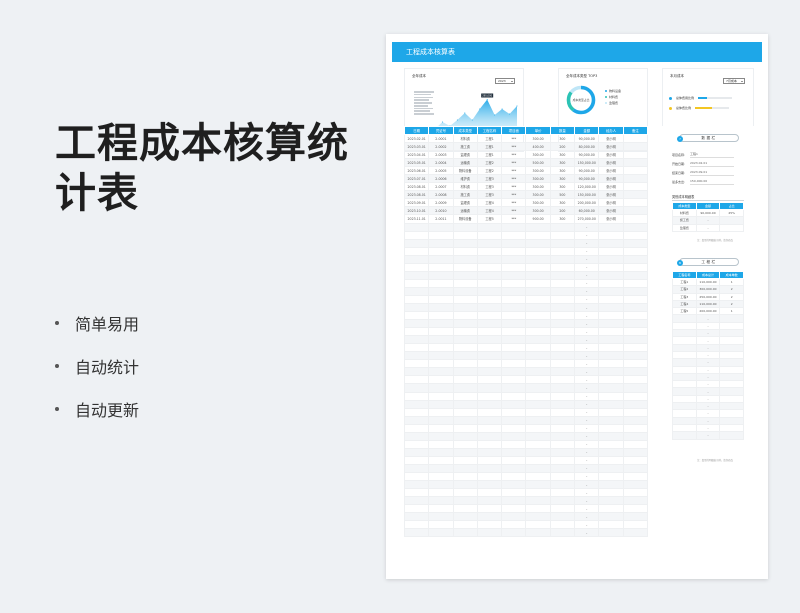 The width and height of the screenshot is (800, 613). Describe the element at coordinates (708, 304) in the screenshot. I see `table-row: 工程4 110,000.00 2` at that location.